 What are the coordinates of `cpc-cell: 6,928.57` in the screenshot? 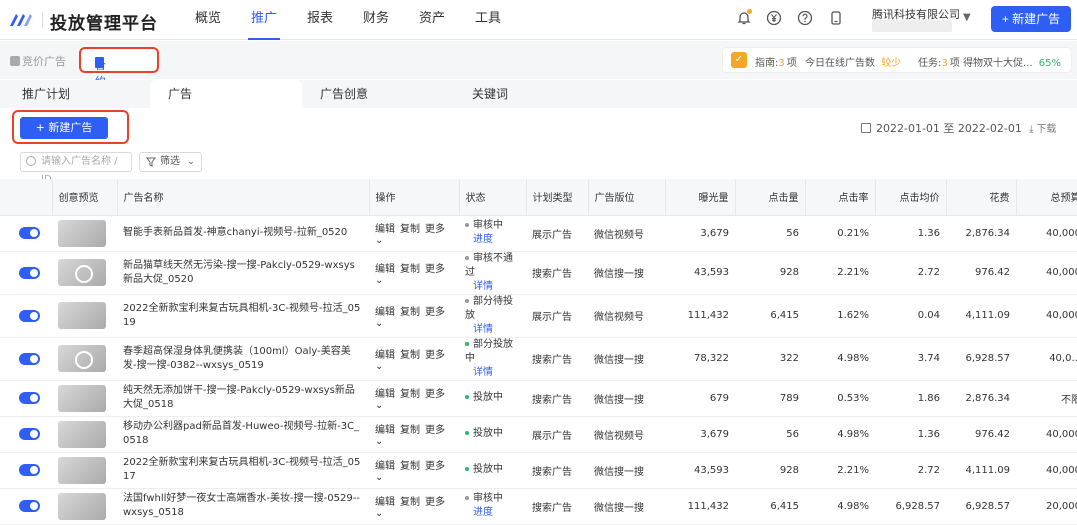 It's located at (910, 506).